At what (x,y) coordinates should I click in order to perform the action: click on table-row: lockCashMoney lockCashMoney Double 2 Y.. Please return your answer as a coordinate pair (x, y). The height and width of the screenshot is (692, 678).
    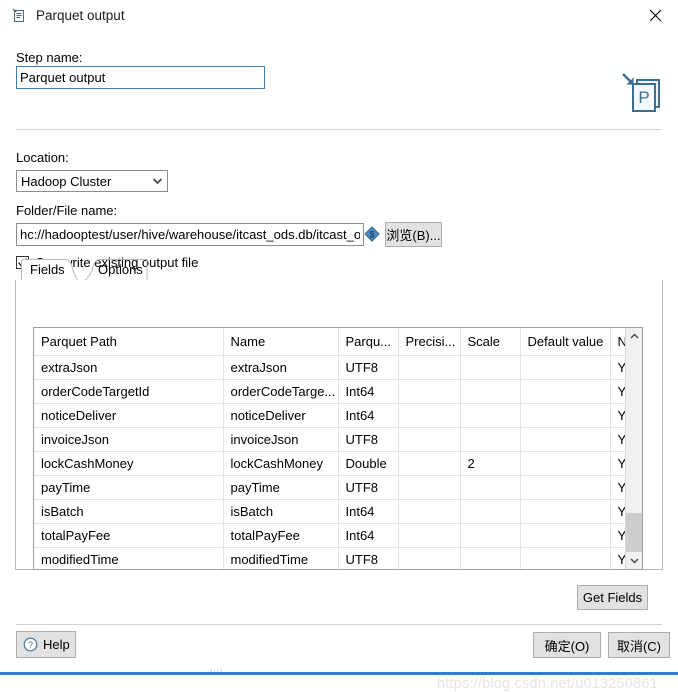
    Looking at the image, I should click on (330, 463).